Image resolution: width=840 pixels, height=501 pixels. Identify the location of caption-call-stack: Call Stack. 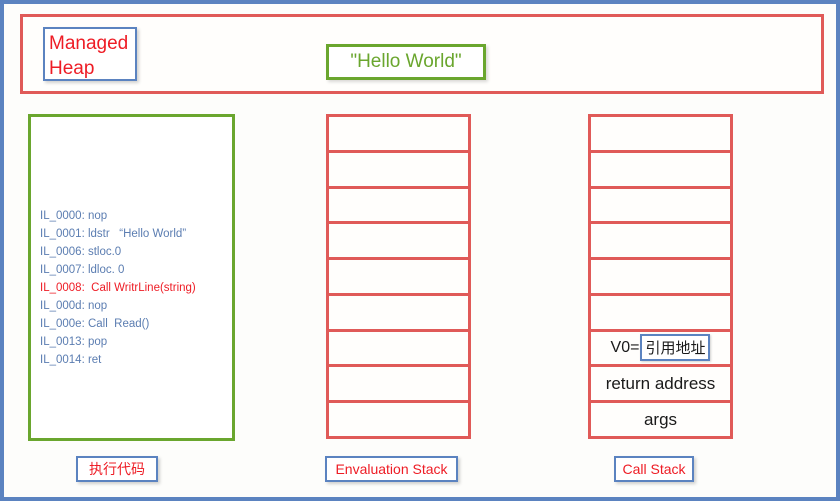
(654, 469).